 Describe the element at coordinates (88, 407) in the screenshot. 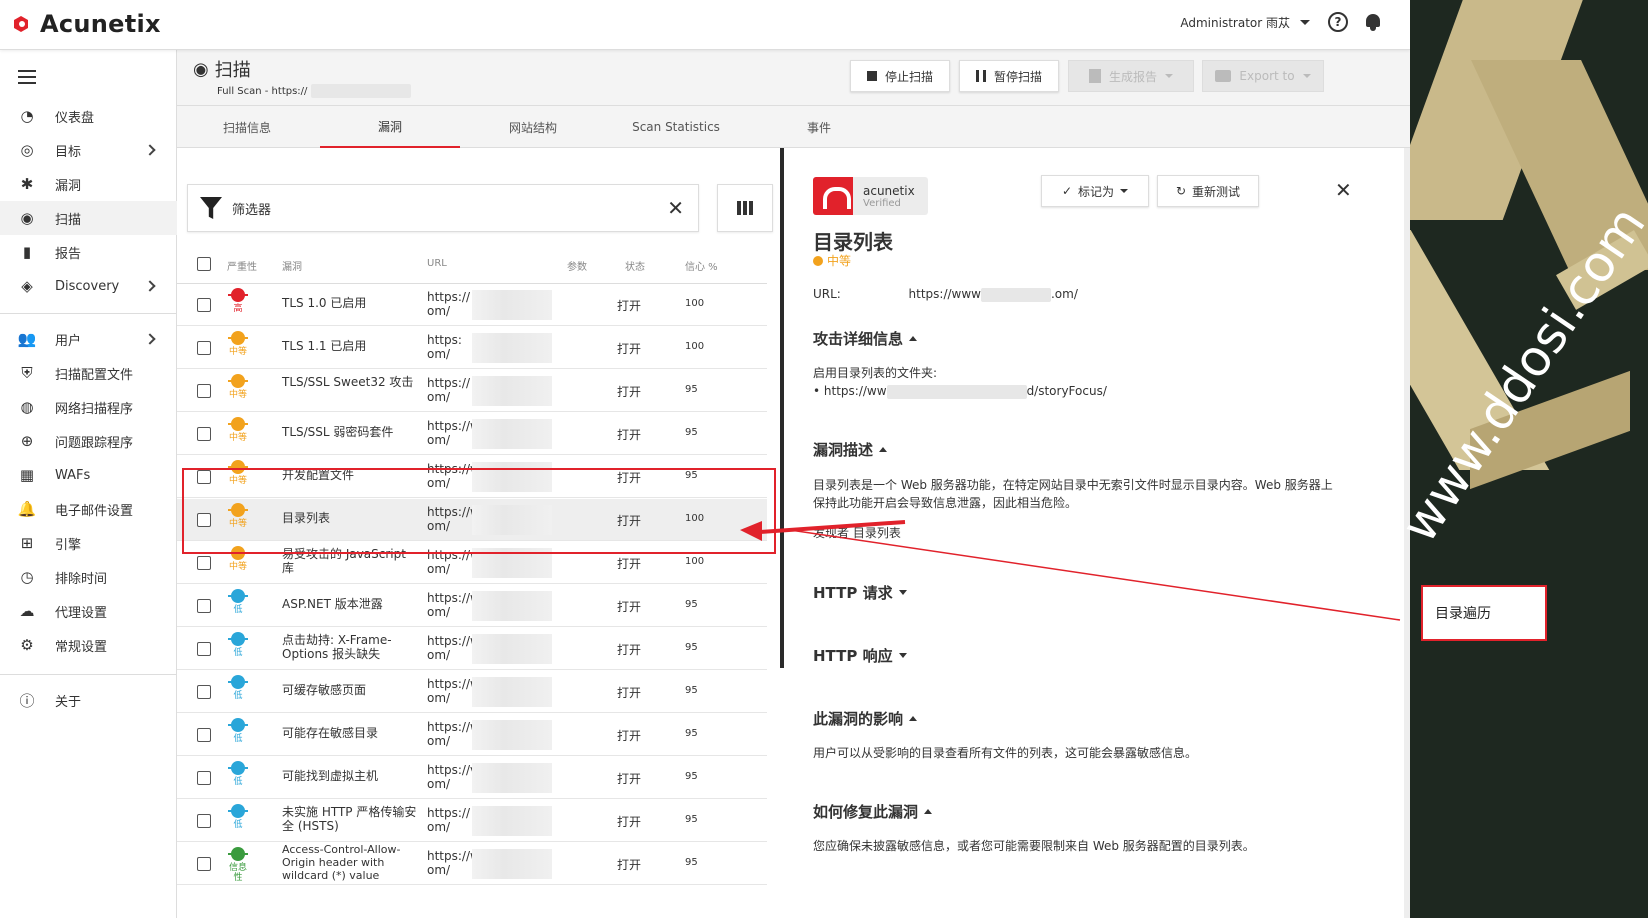

I see `sidebar-item-network-scanner: ◍ 网络扫描程序` at that location.